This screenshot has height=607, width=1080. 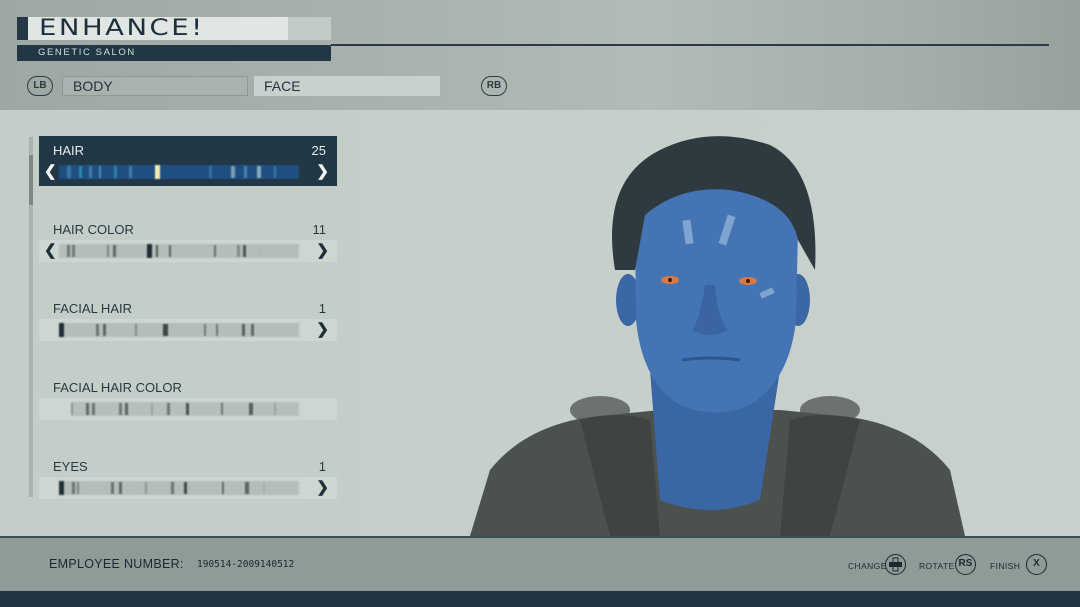 I want to click on option-facial-hair: FACIAL HAIR 1 ❯, so click(x=188, y=319).